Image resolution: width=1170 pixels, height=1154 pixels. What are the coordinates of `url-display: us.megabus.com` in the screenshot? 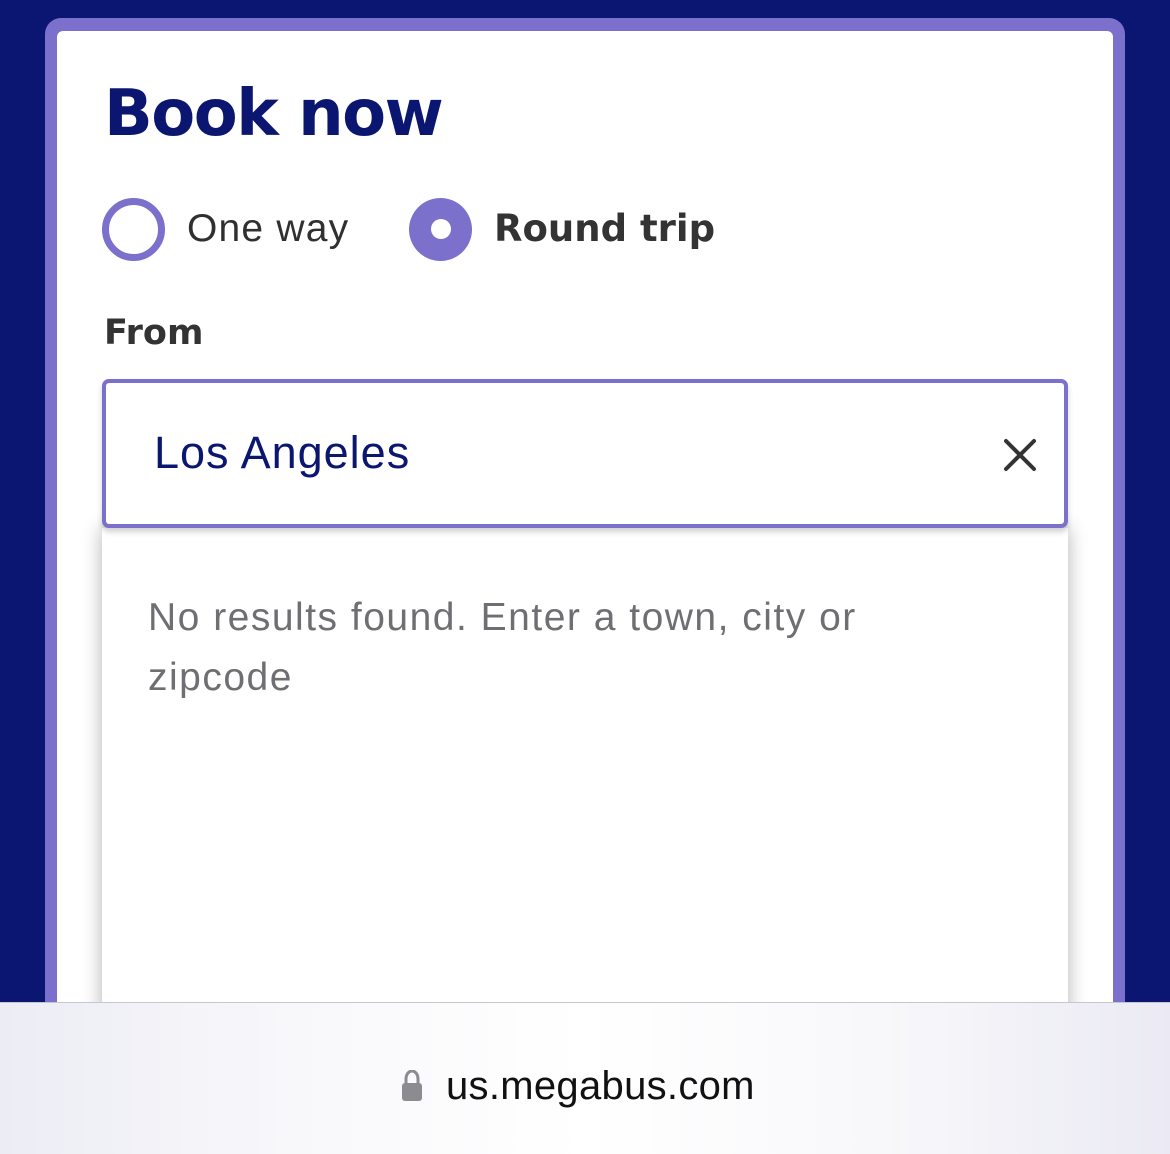 It's located at (577, 1086).